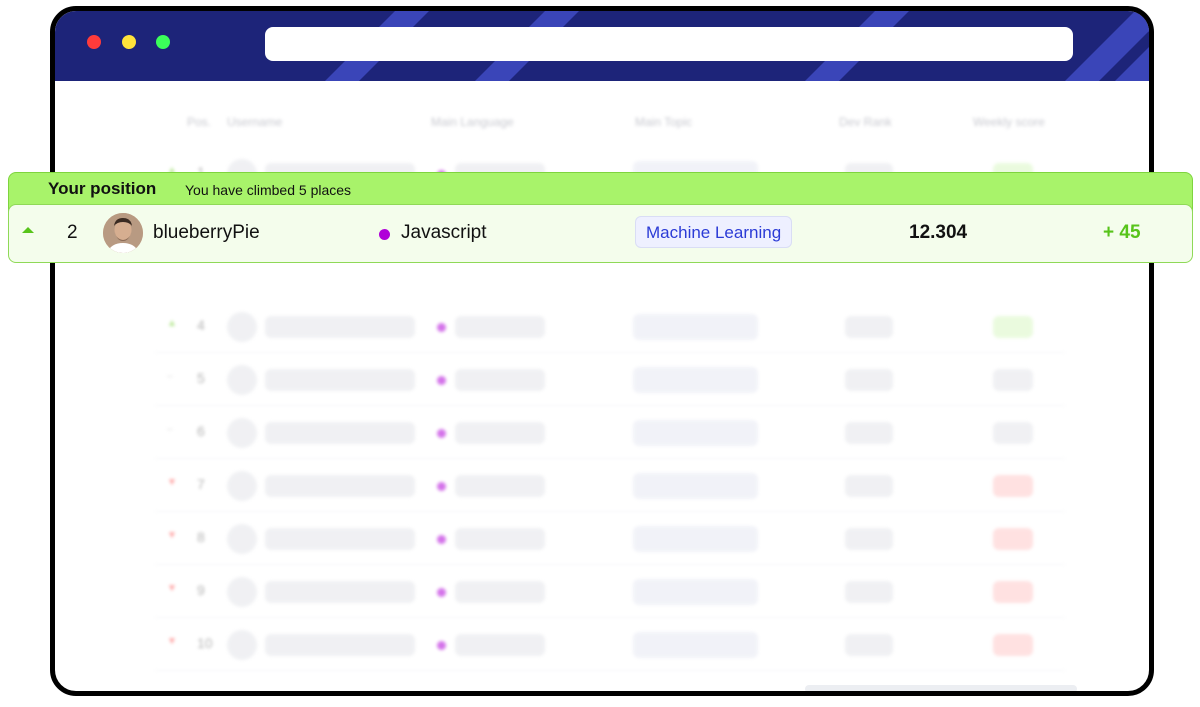 The image size is (1200, 707). I want to click on table-row: ▼ 10, so click(610, 644).